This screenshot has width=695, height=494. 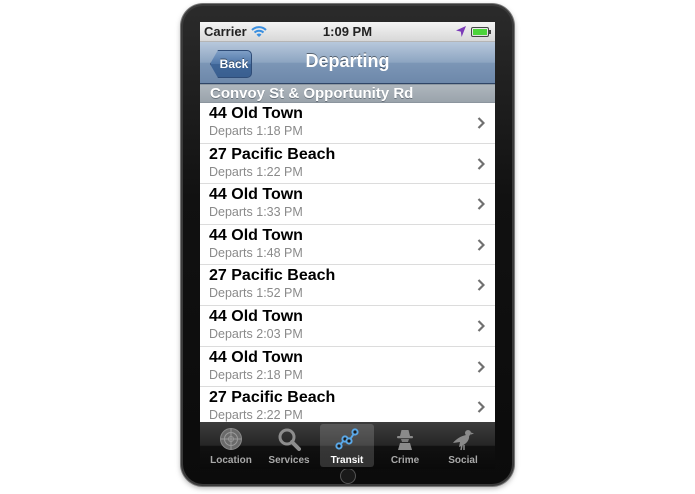 What do you see at coordinates (231, 460) in the screenshot?
I see `tab-label: Location` at bounding box center [231, 460].